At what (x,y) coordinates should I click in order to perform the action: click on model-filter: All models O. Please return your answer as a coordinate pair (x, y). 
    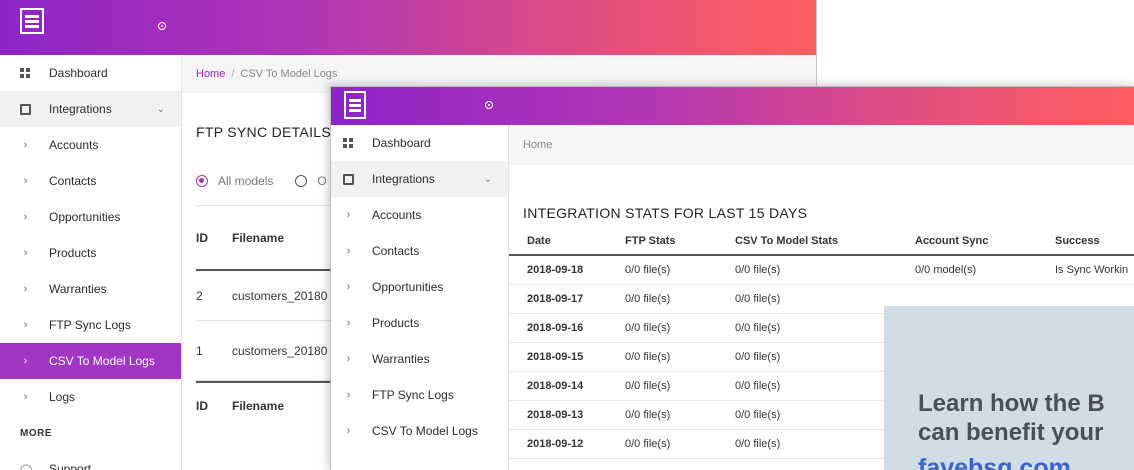
    Looking at the image, I should click on (261, 181).